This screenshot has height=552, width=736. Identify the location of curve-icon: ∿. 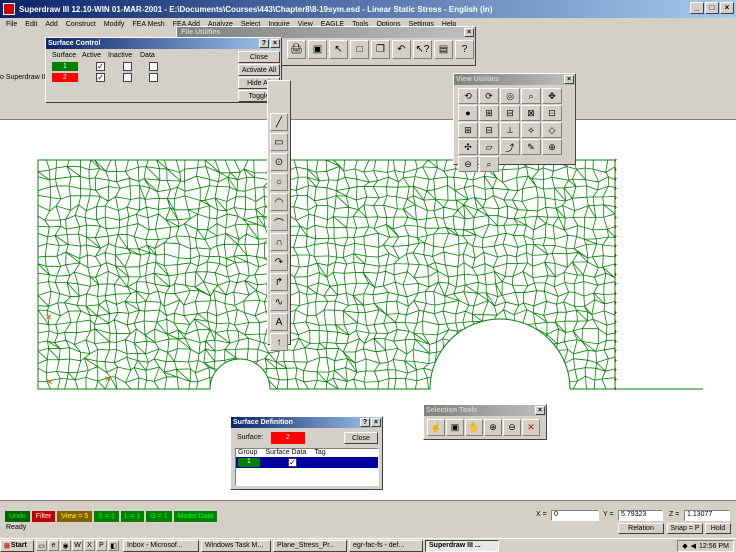
(279, 302).